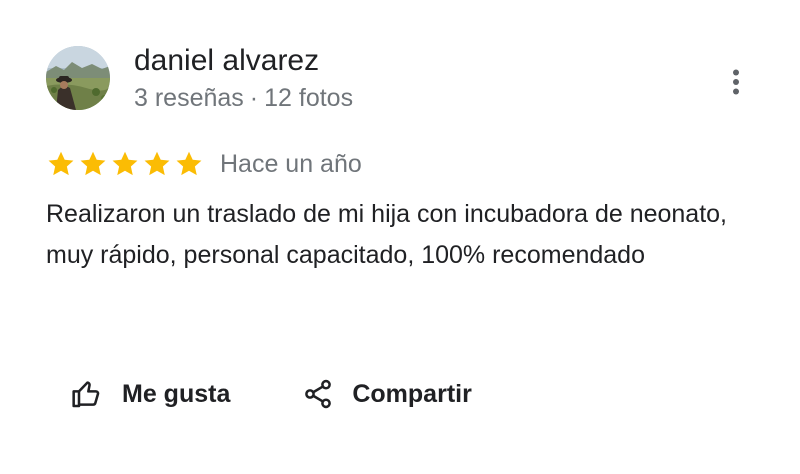 The image size is (800, 474). I want to click on rating-row: Hace un año, so click(204, 164).